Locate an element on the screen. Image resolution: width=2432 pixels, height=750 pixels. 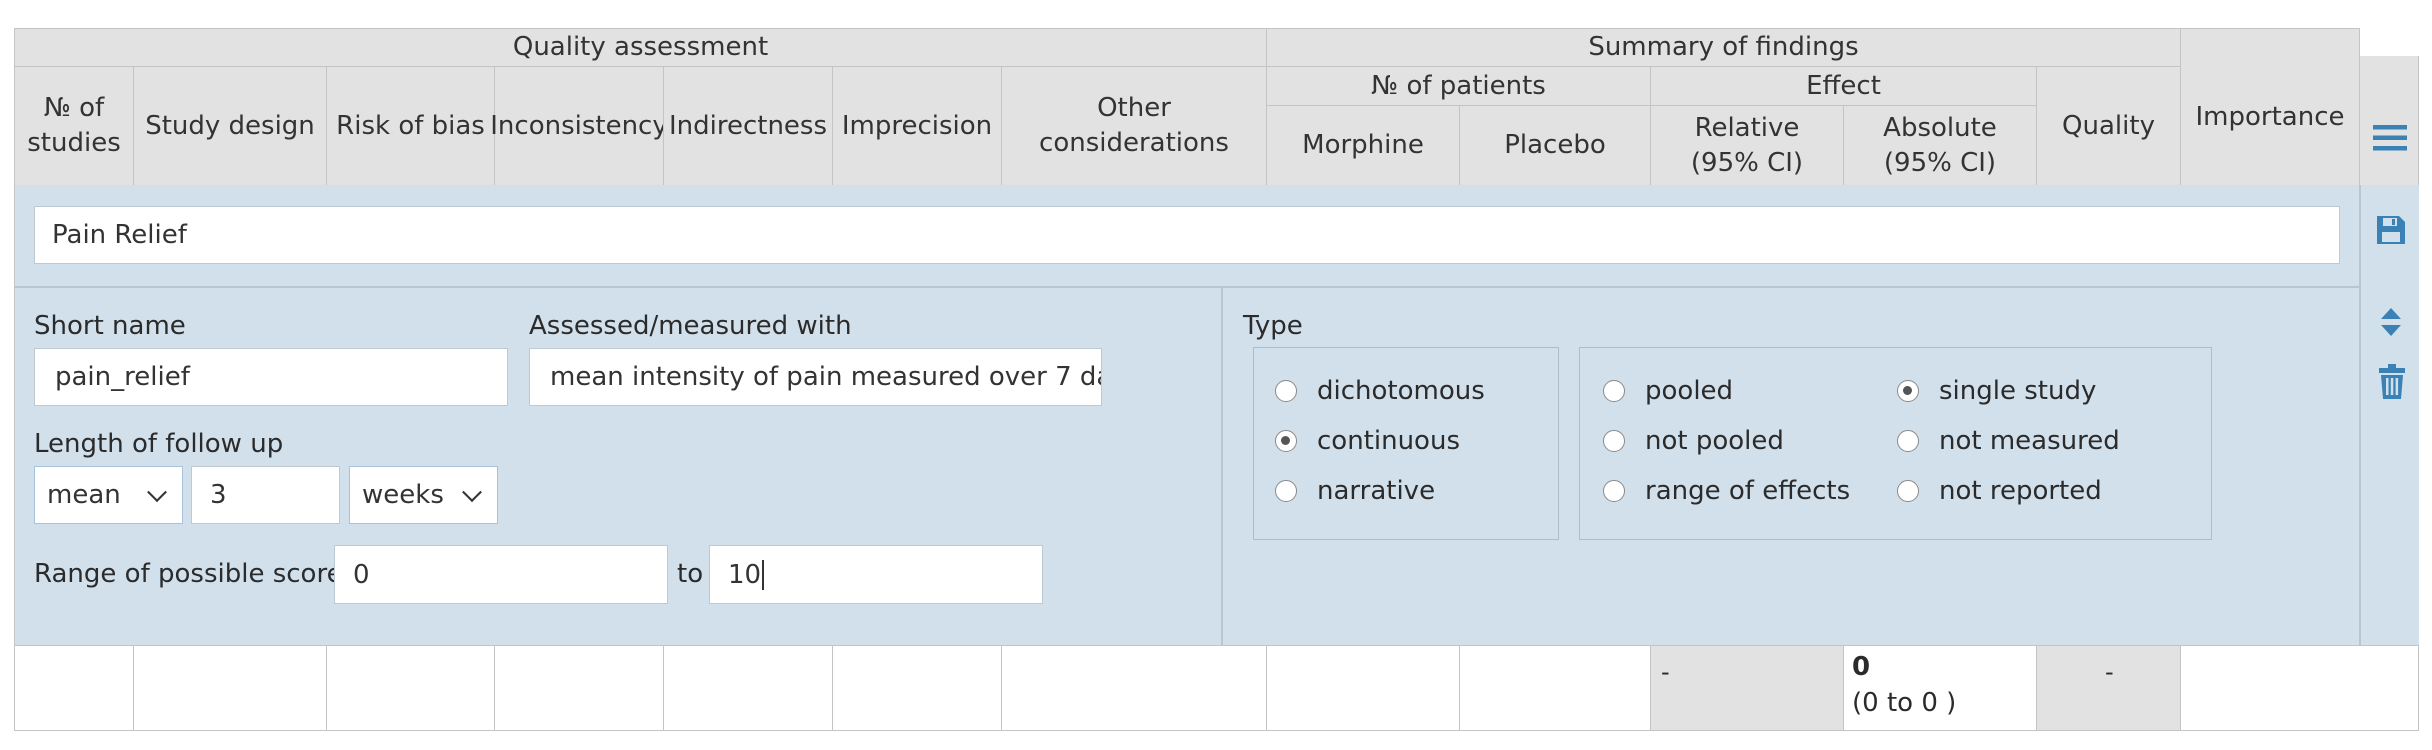
radio-range-of-effects: range of effects is located at coordinates (1726, 491).